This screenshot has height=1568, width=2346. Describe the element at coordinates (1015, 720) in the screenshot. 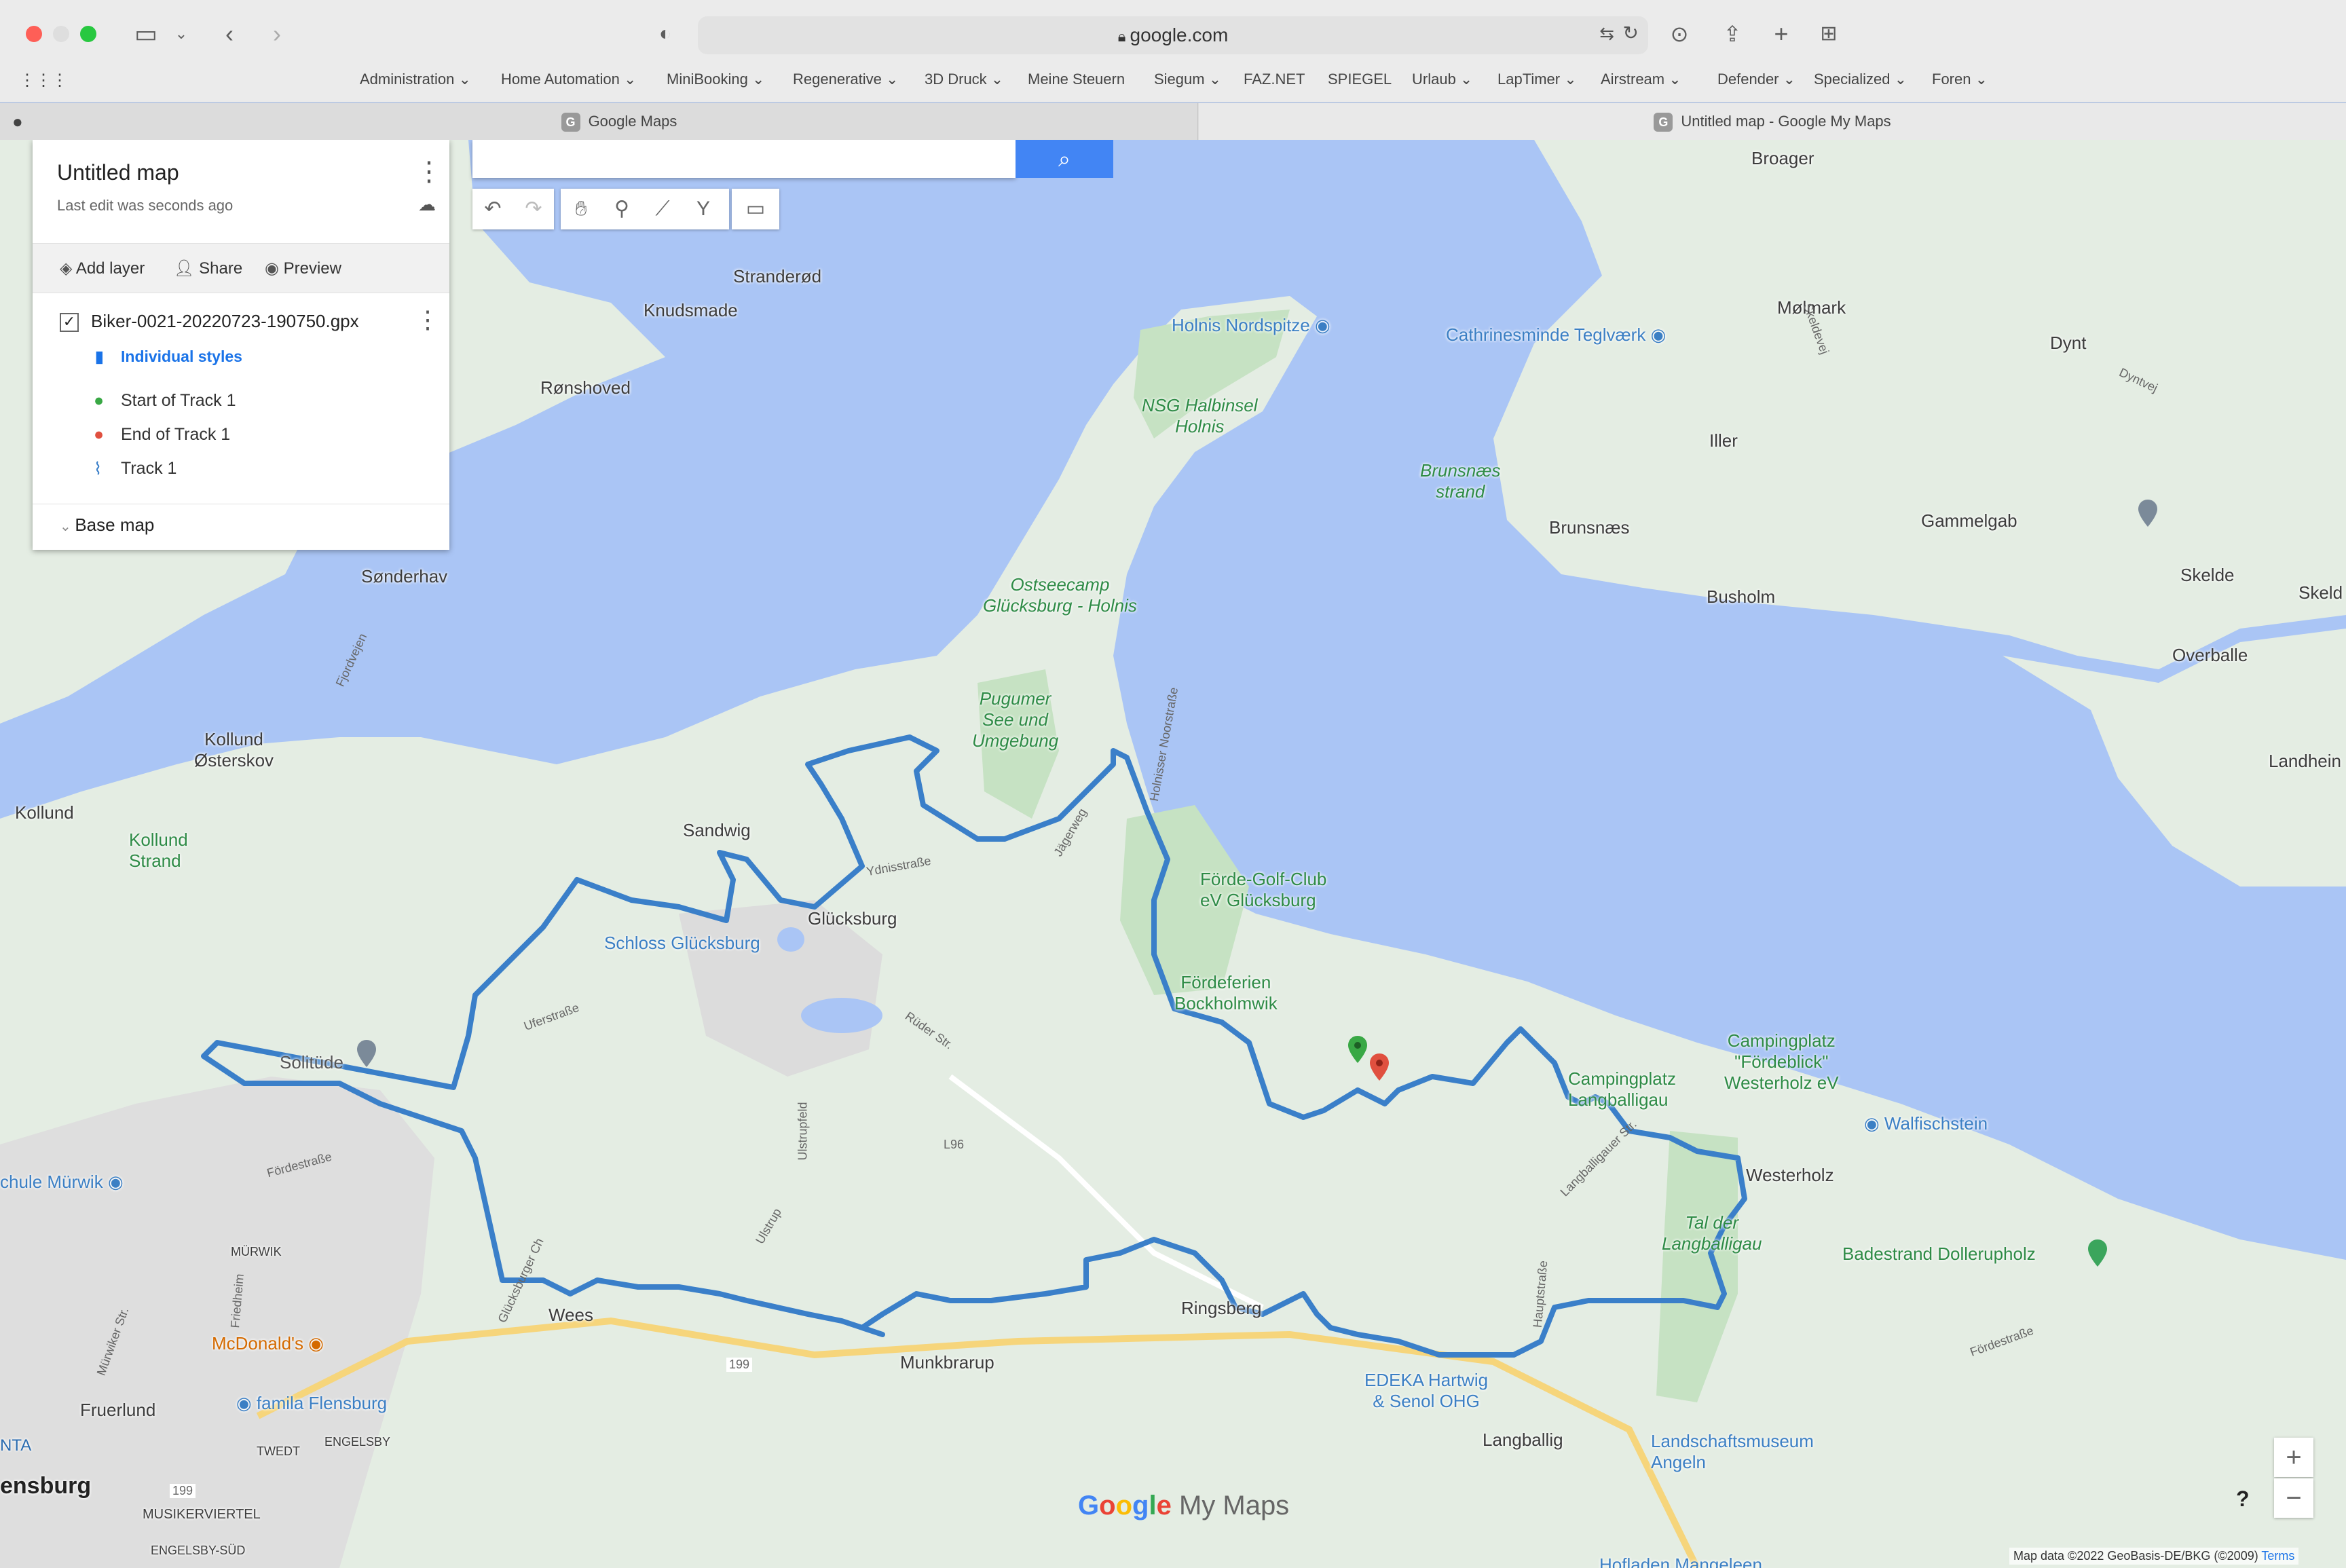

I see `poi-label: Pugumer See und Umgebung` at that location.